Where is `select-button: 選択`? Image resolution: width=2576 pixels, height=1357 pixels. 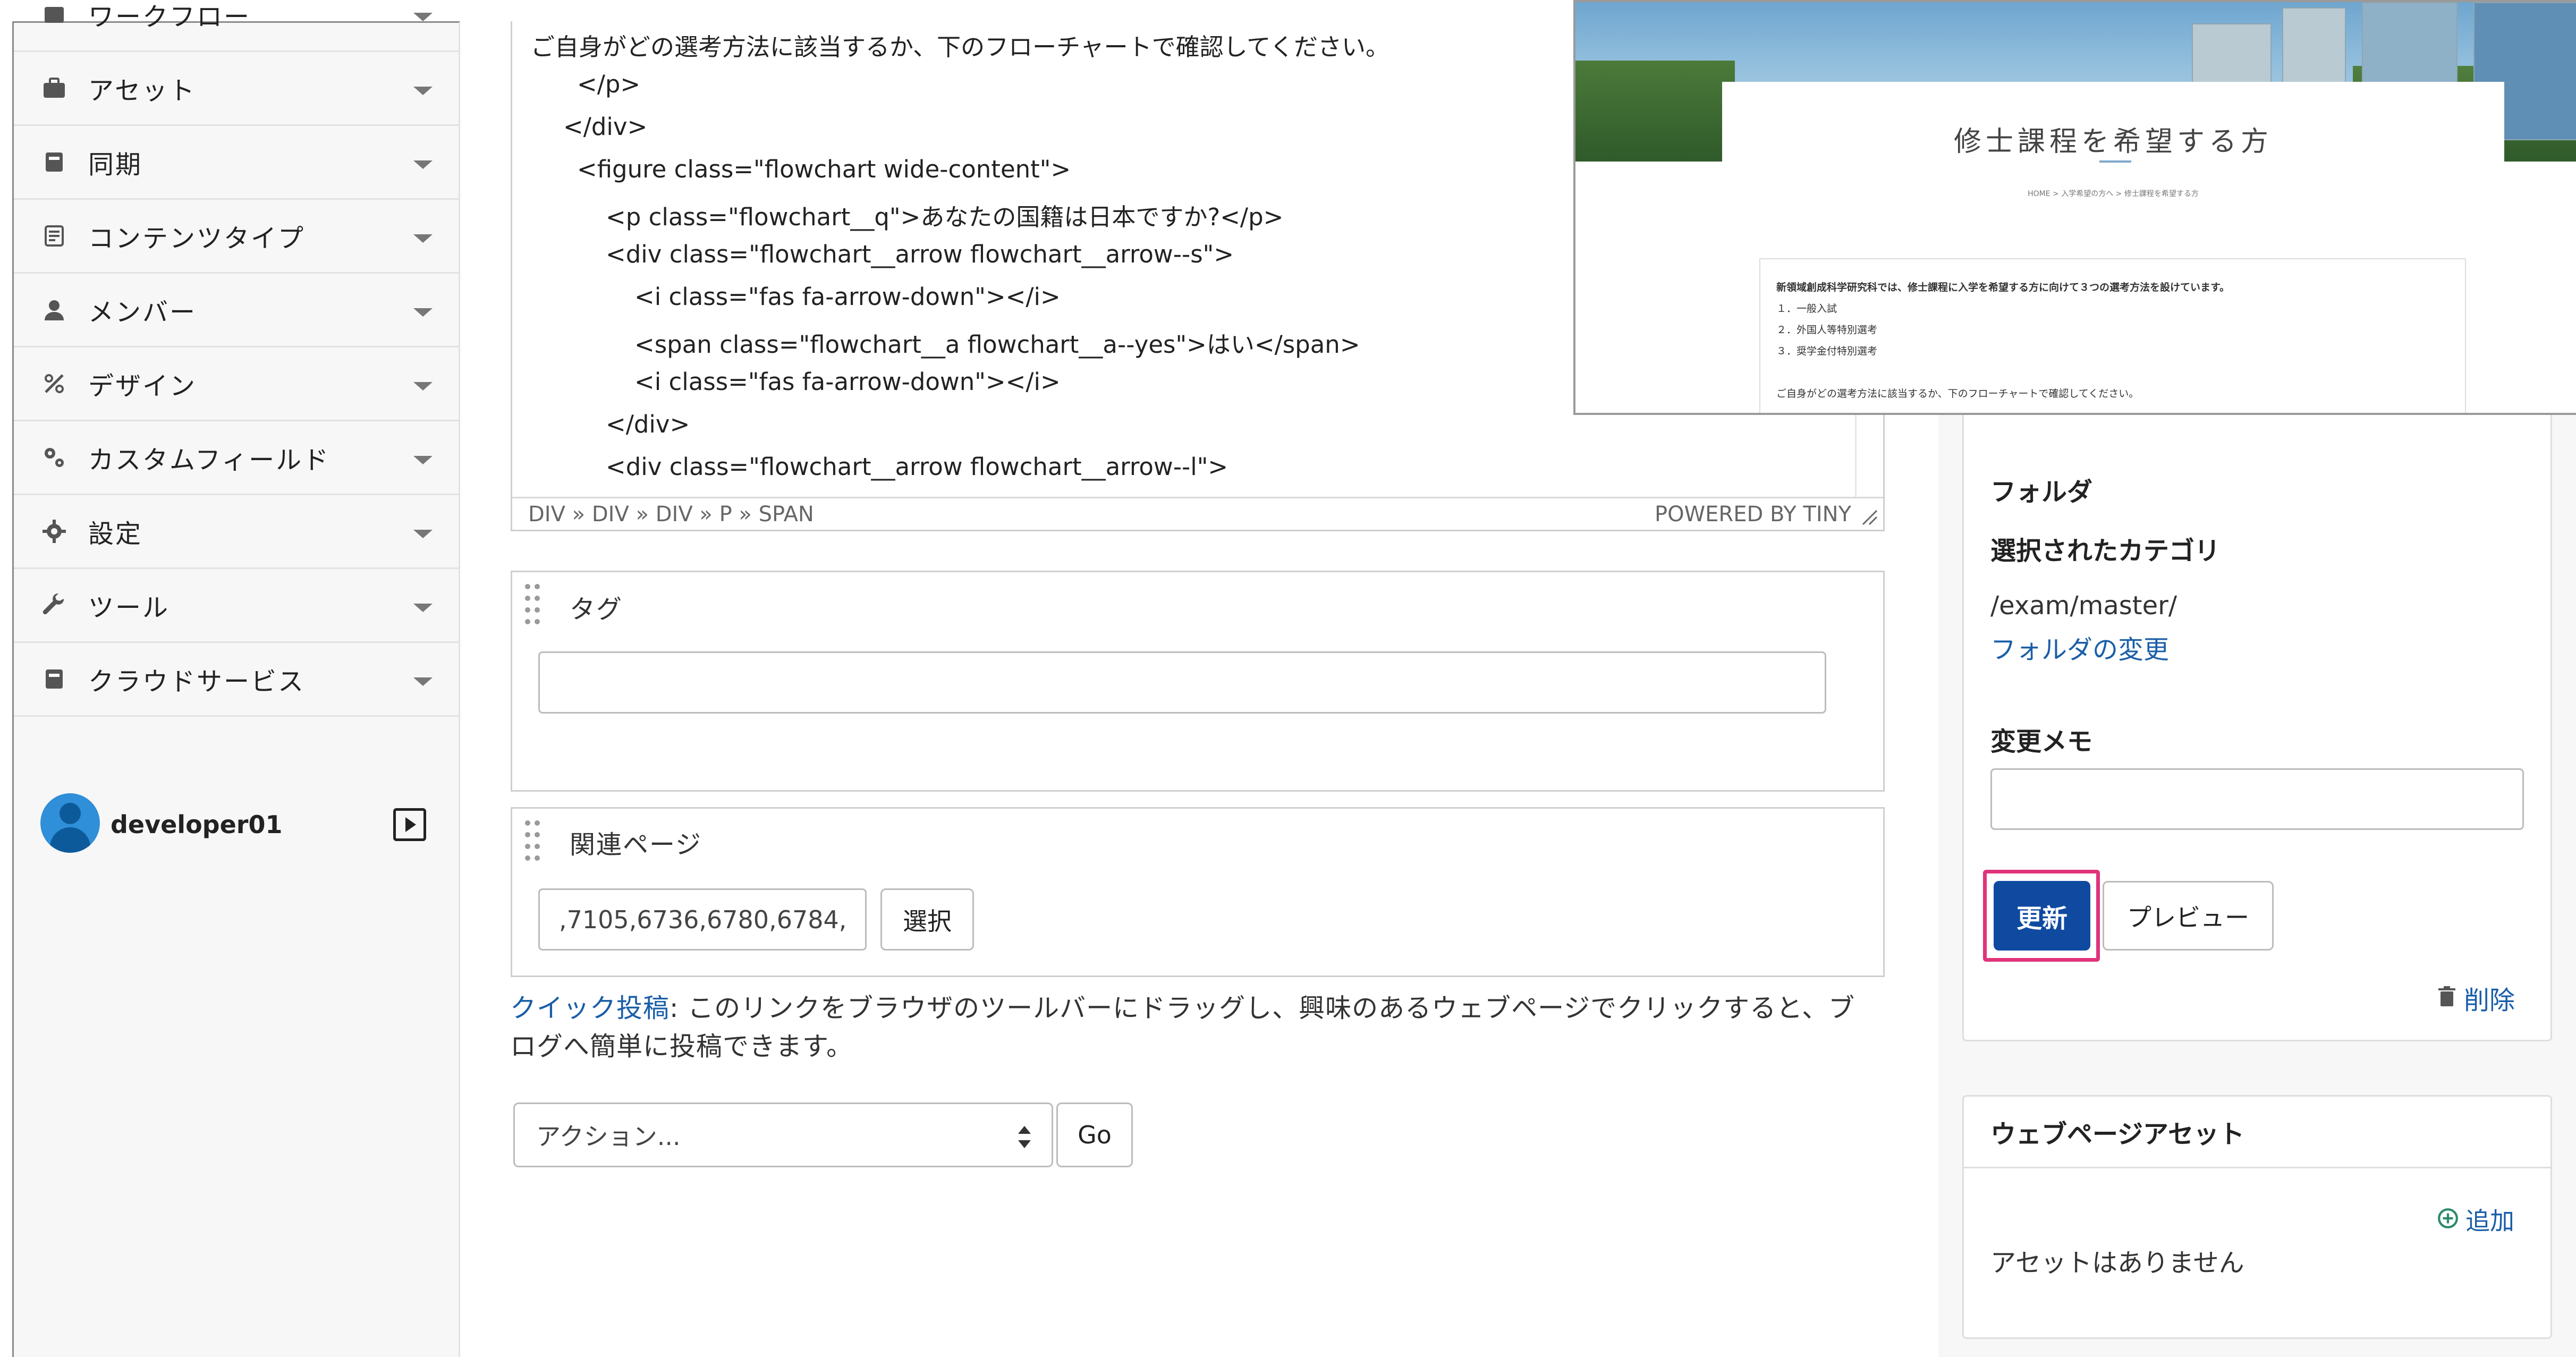
select-button: 選択 is located at coordinates (927, 919).